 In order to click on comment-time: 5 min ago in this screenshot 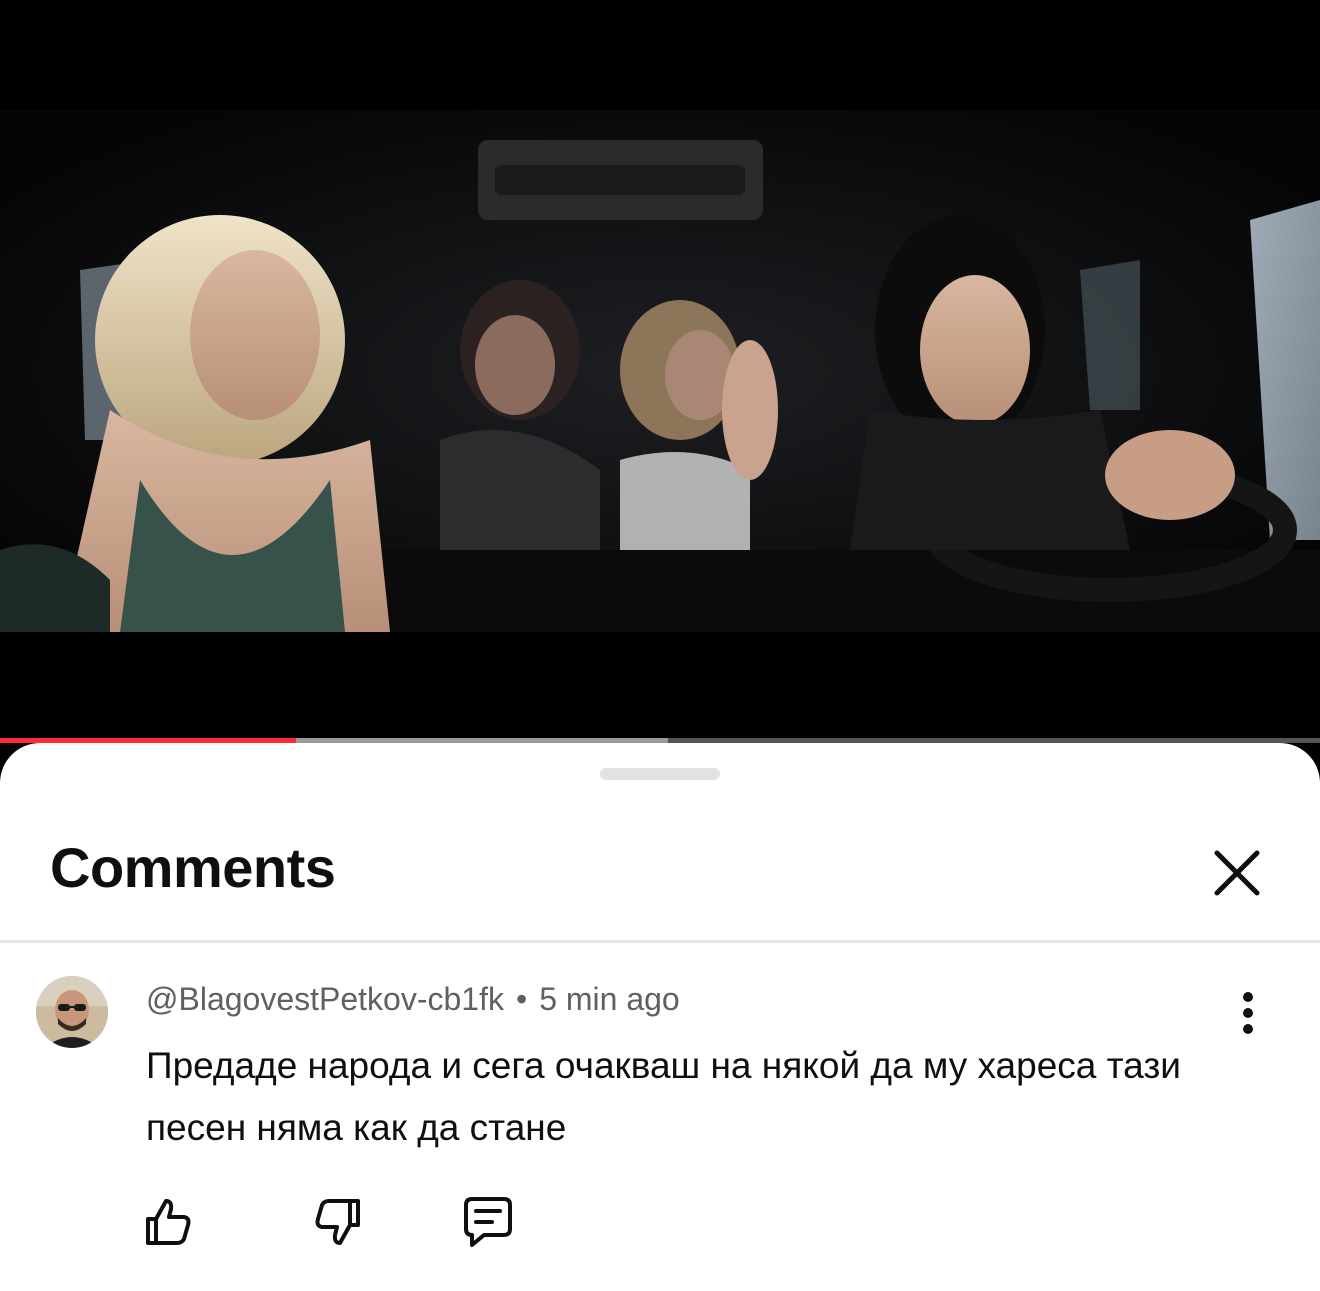, I will do `click(609, 999)`.